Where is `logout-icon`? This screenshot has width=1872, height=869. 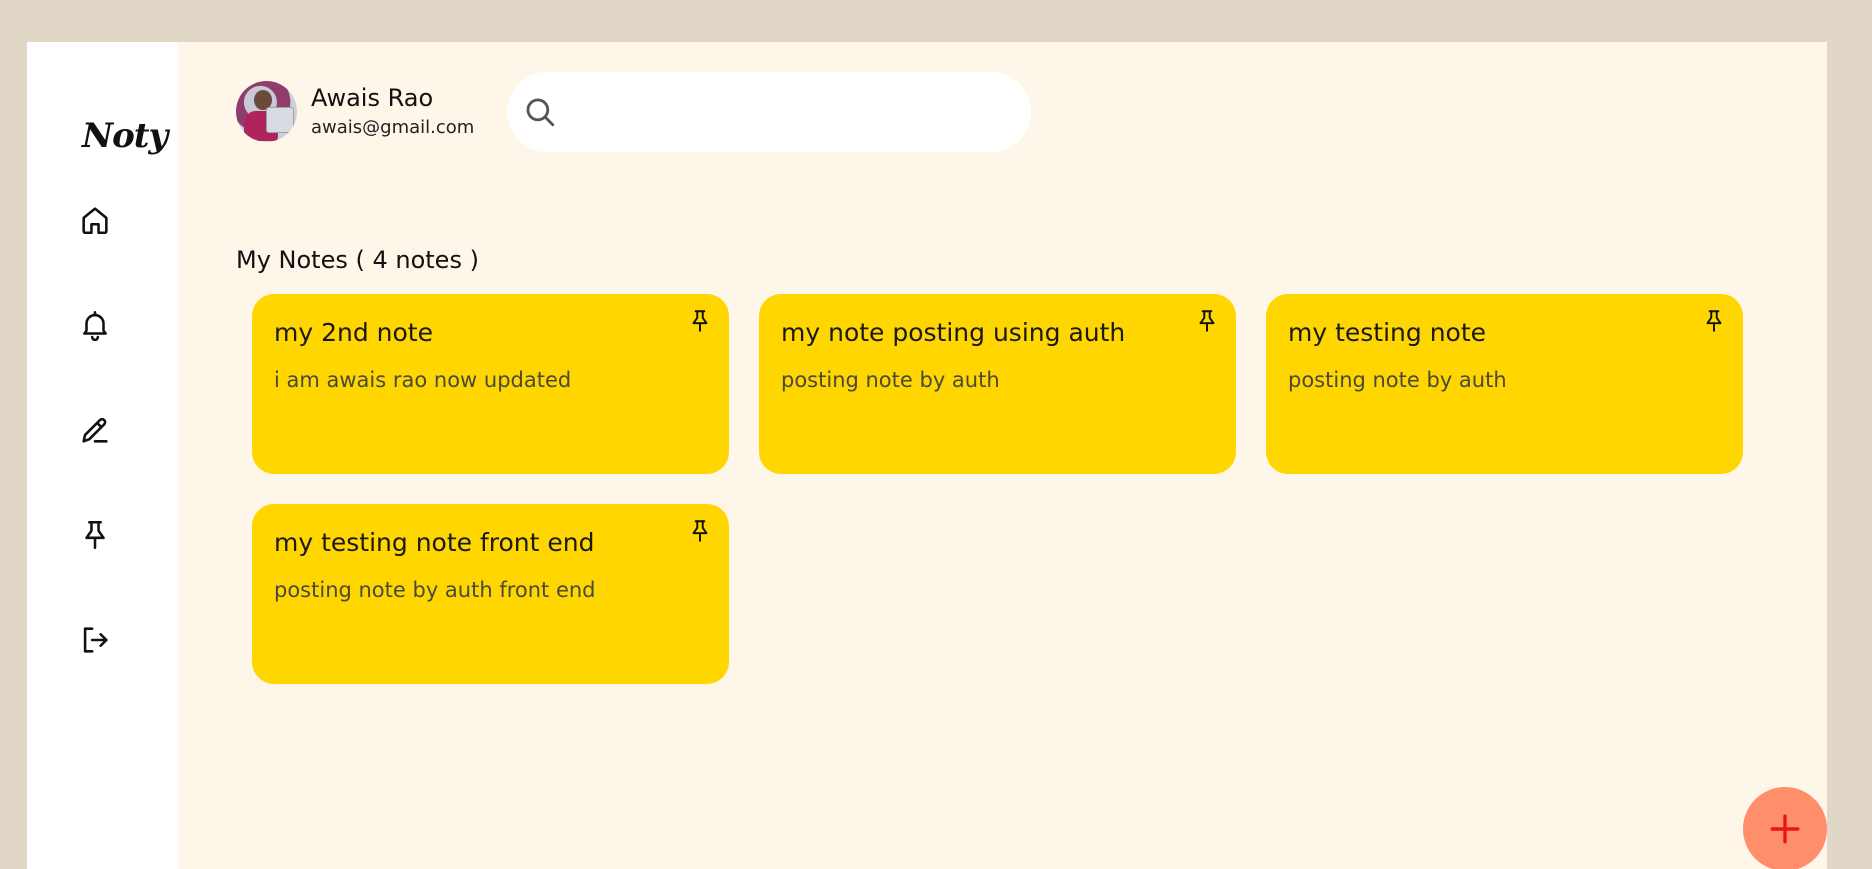 logout-icon is located at coordinates (95, 640).